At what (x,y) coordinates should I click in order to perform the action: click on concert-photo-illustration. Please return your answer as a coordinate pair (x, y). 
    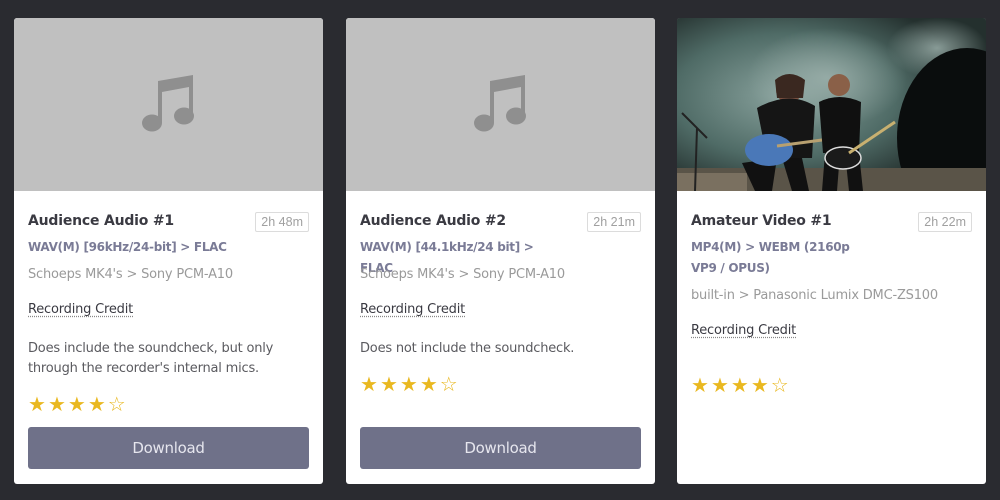
    Looking at the image, I should click on (831, 104).